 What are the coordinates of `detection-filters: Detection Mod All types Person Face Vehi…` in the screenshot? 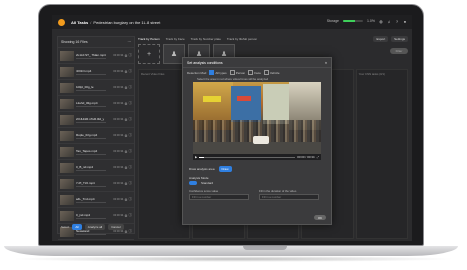 It's located at (257, 72).